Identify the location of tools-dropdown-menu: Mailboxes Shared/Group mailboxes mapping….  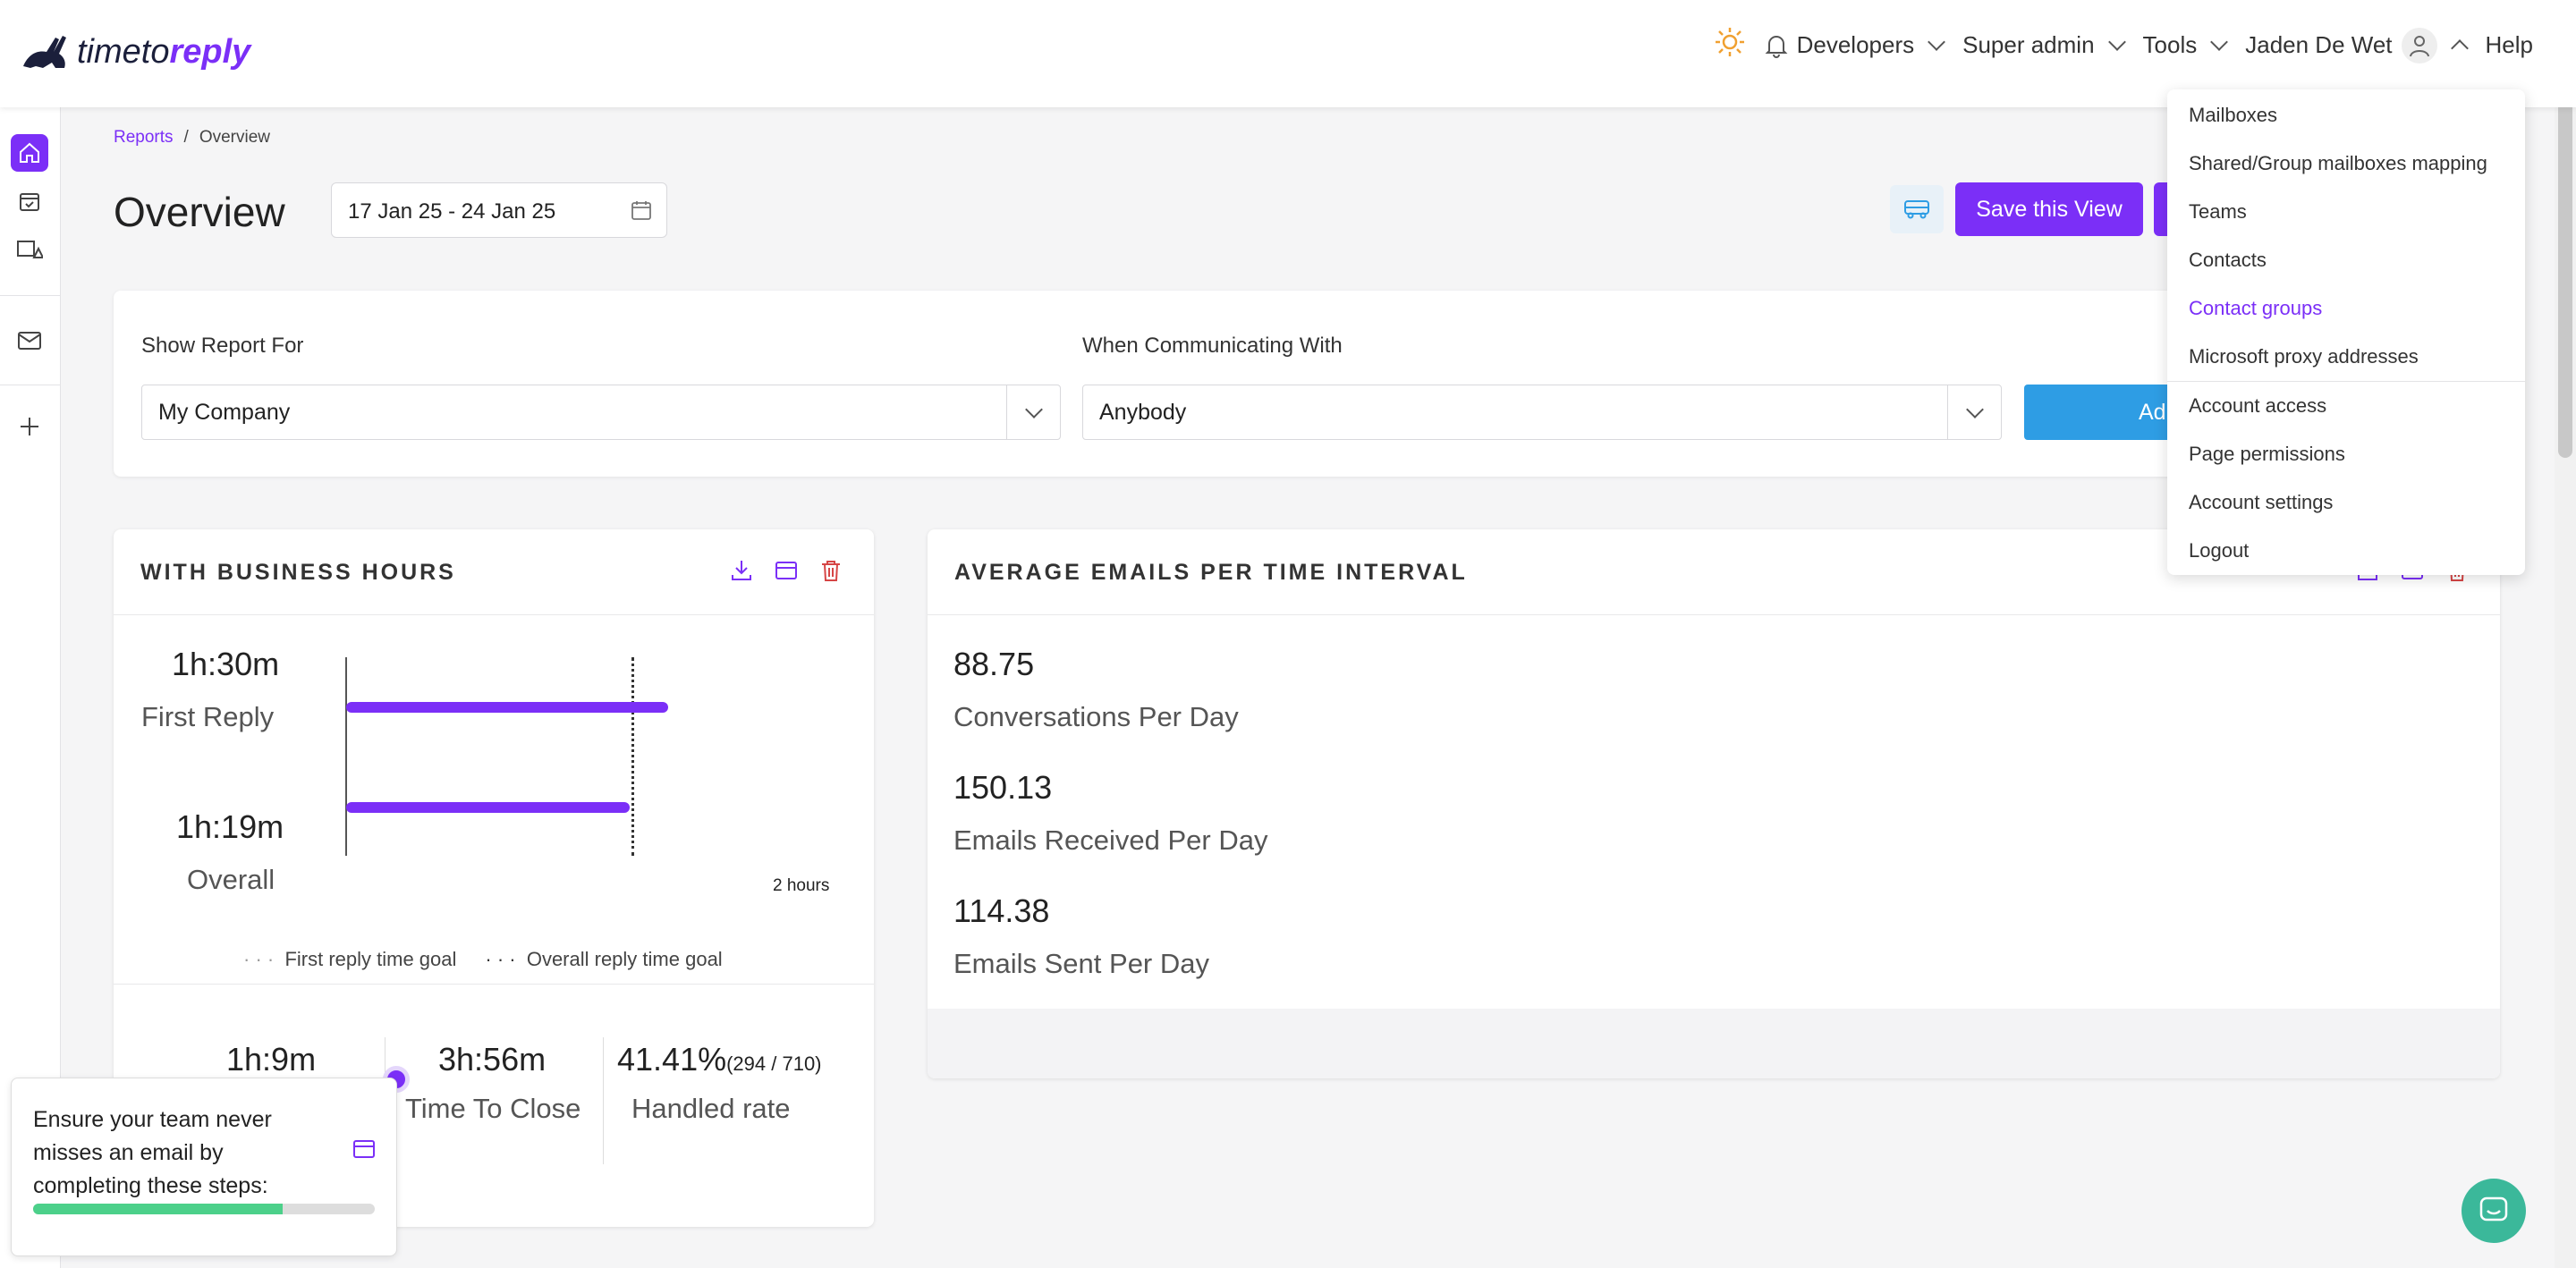
(2346, 332).